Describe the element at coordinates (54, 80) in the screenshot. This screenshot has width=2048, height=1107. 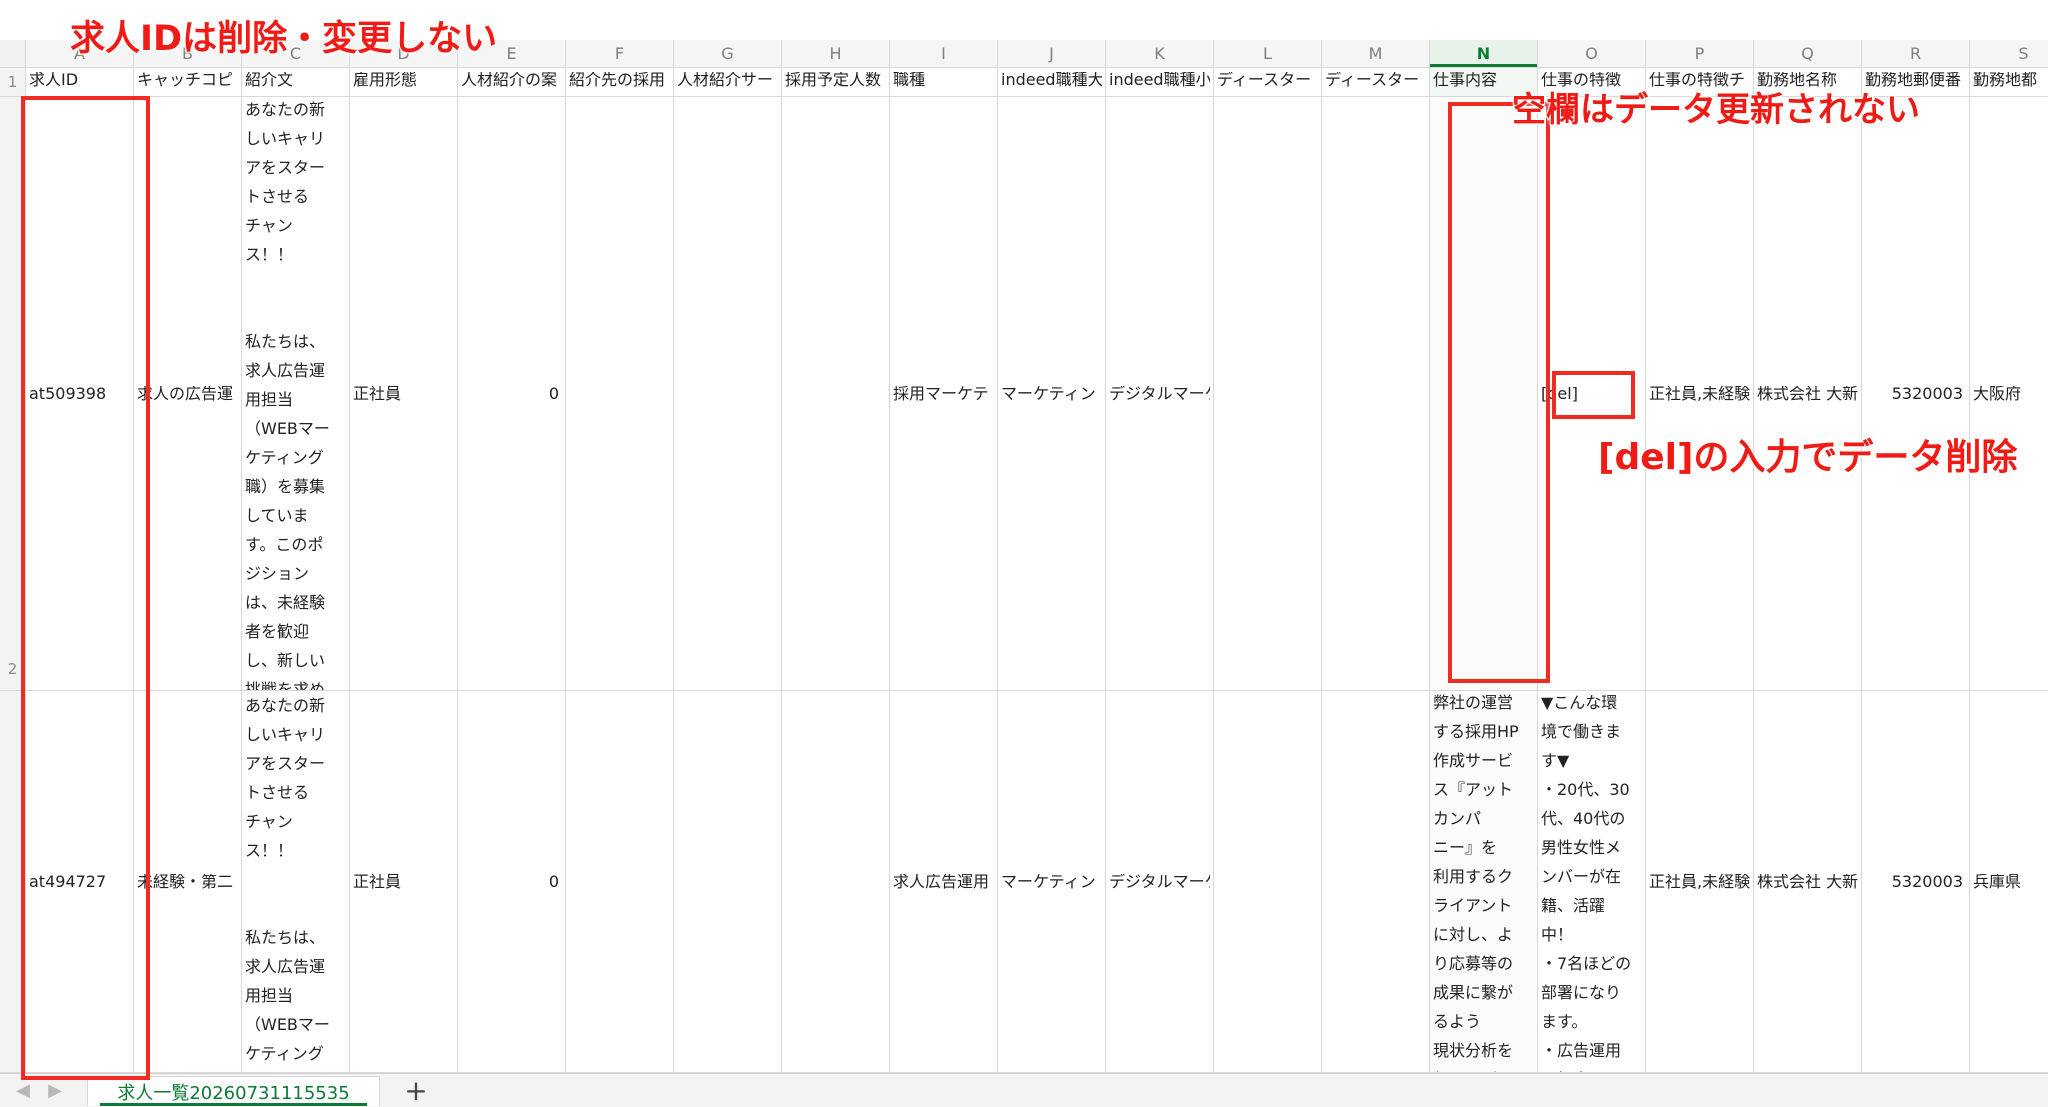
I see `header-text-a1: 求人ID` at that location.